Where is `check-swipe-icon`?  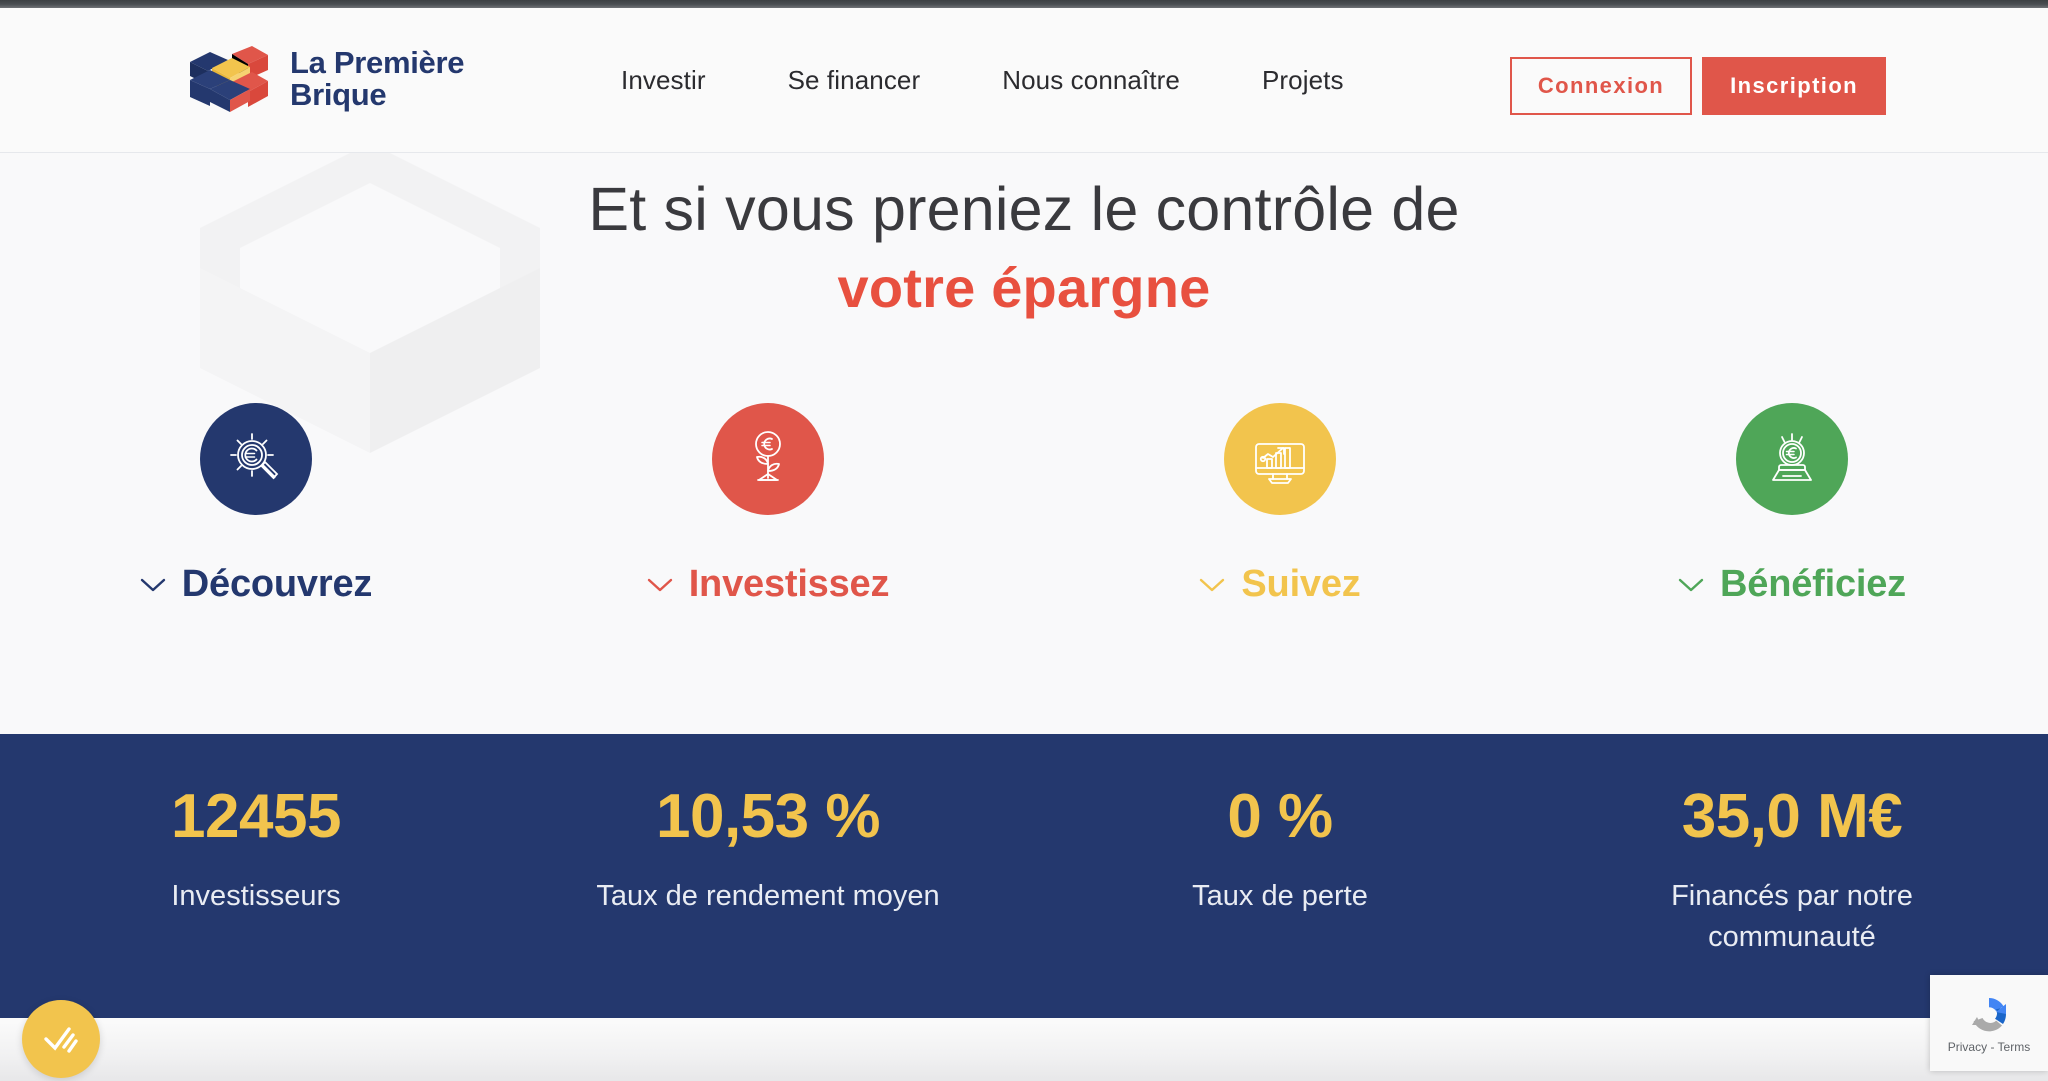
check-swipe-icon is located at coordinates (61, 1040).